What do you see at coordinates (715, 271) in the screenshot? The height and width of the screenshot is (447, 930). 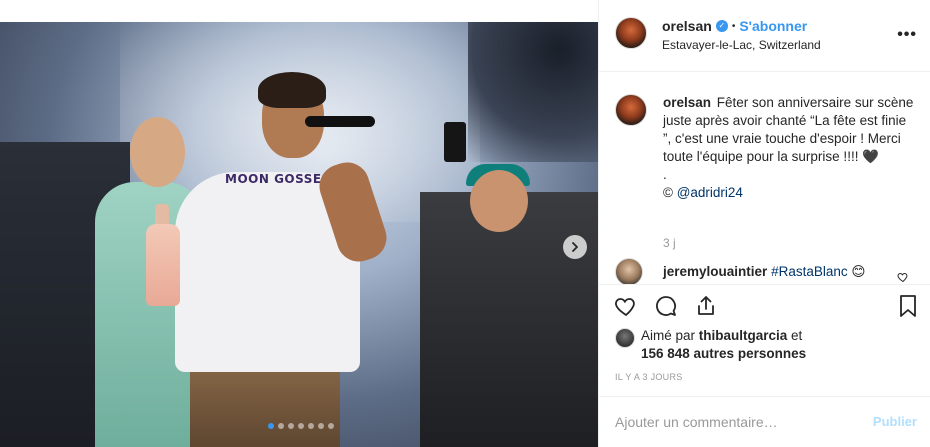 I see `comment-username: jeremylouaintier` at bounding box center [715, 271].